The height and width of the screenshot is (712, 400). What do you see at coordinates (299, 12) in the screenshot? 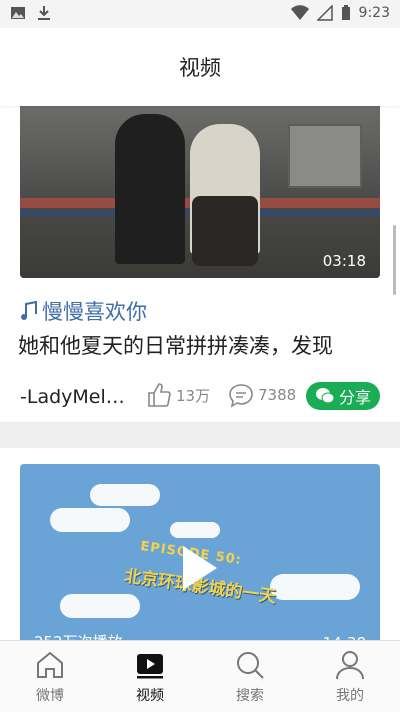
I see `wifi-icon` at bounding box center [299, 12].